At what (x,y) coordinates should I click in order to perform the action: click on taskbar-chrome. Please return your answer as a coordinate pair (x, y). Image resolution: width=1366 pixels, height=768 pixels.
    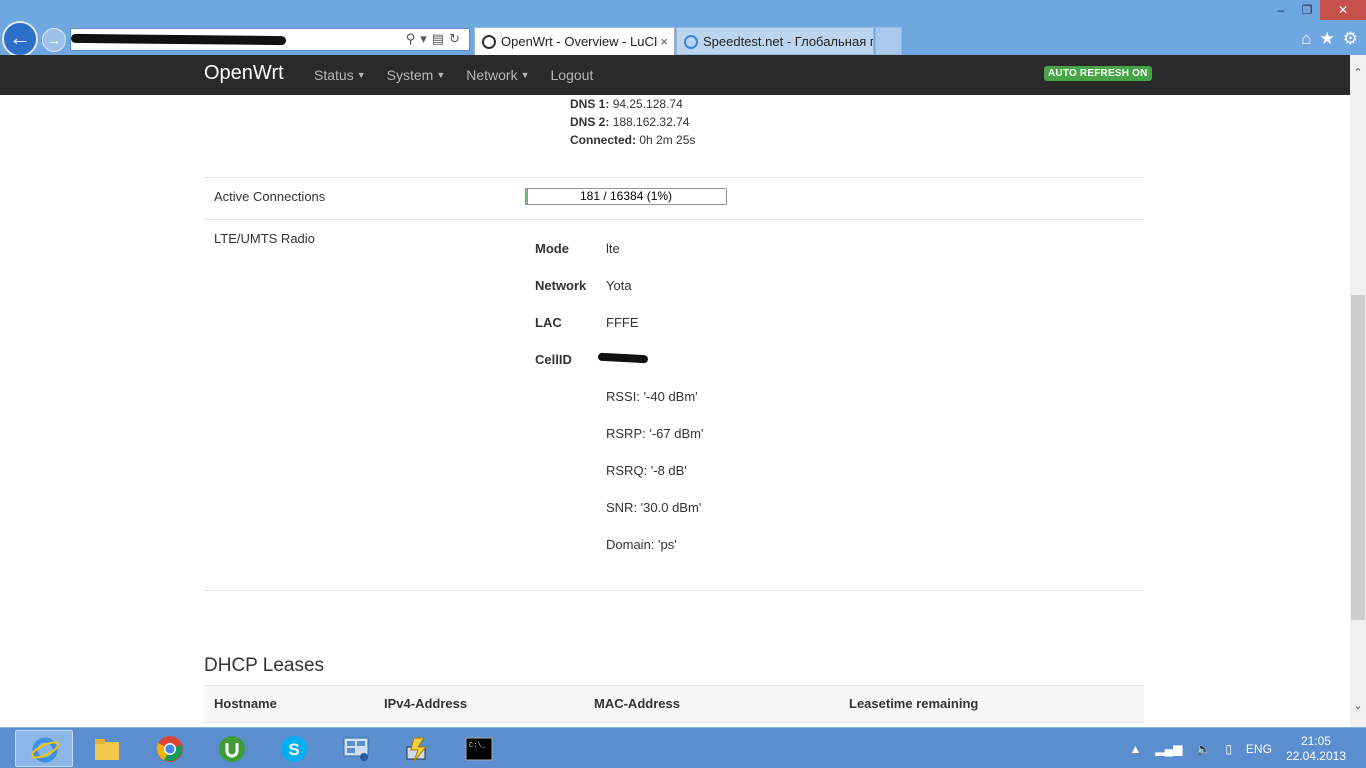
    Looking at the image, I should click on (170, 748).